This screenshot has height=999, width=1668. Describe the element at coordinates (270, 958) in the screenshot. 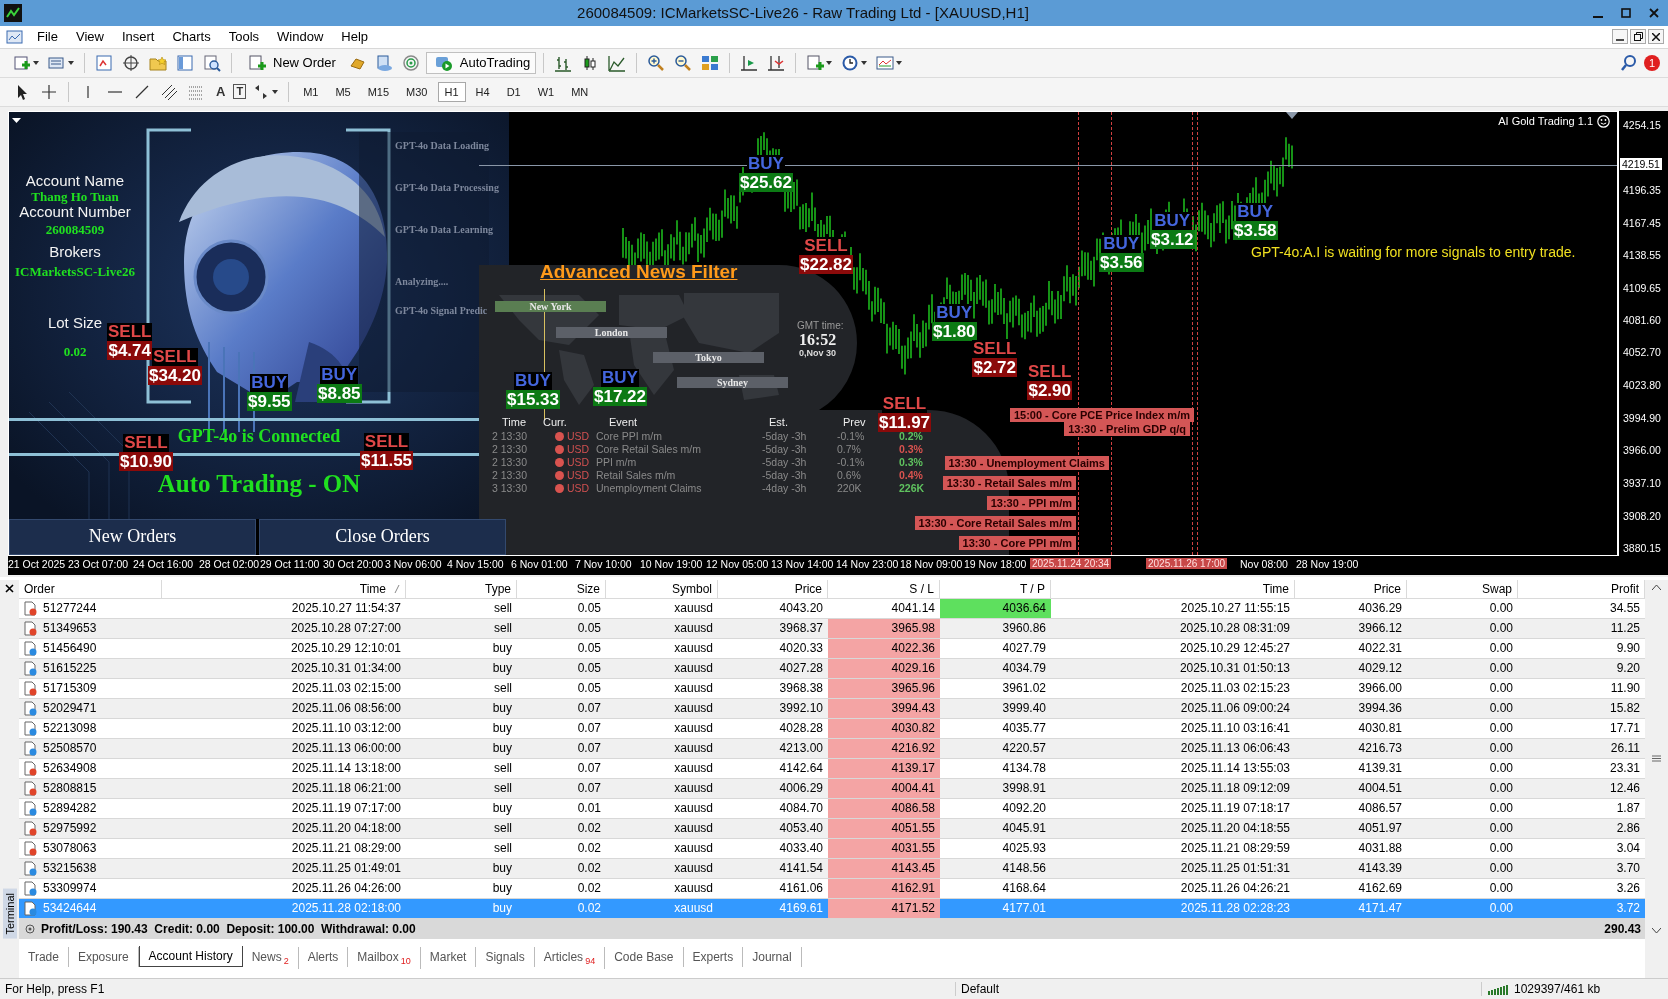

I see `terminal-tab: News $_{2}$` at that location.